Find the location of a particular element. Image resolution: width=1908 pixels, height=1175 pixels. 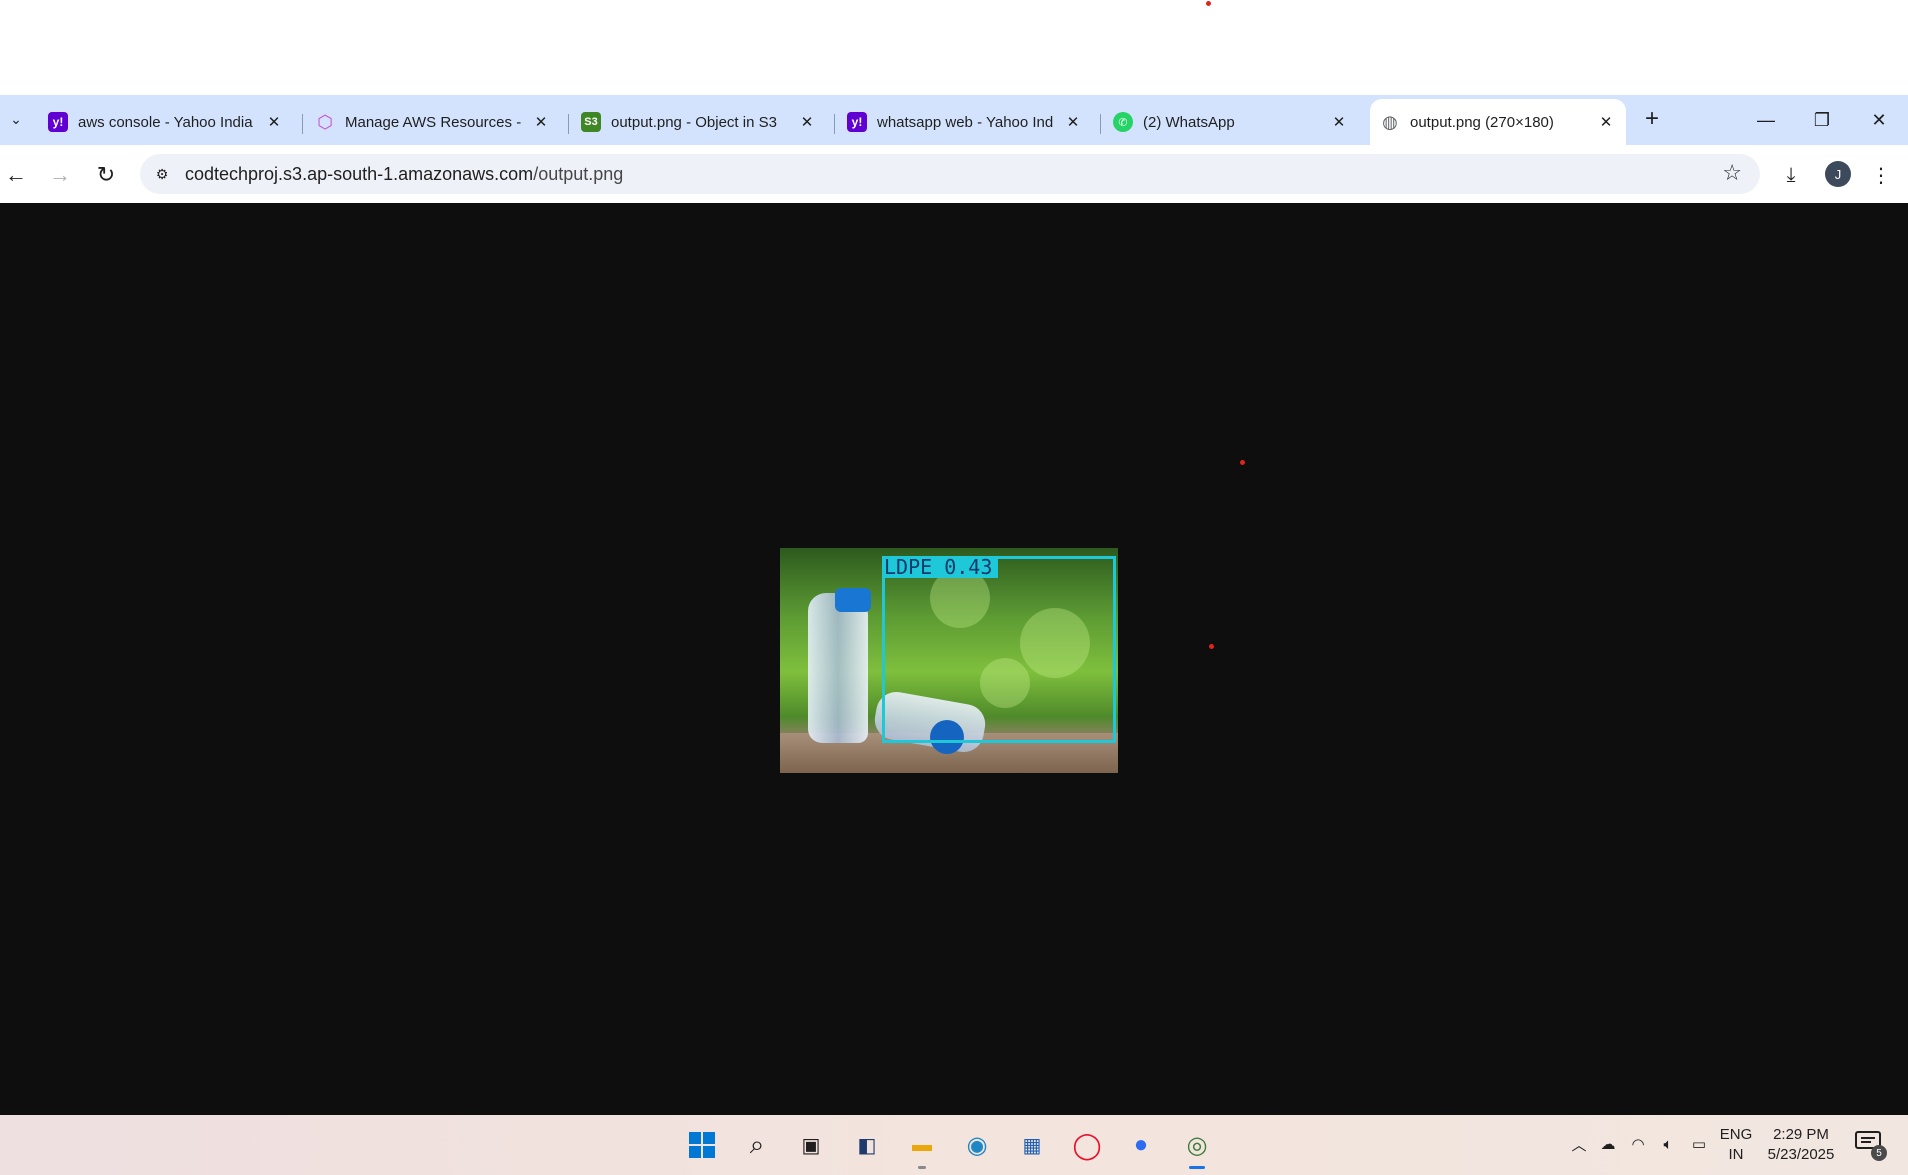

download-icon: ⤓ is located at coordinates (1791, 175).